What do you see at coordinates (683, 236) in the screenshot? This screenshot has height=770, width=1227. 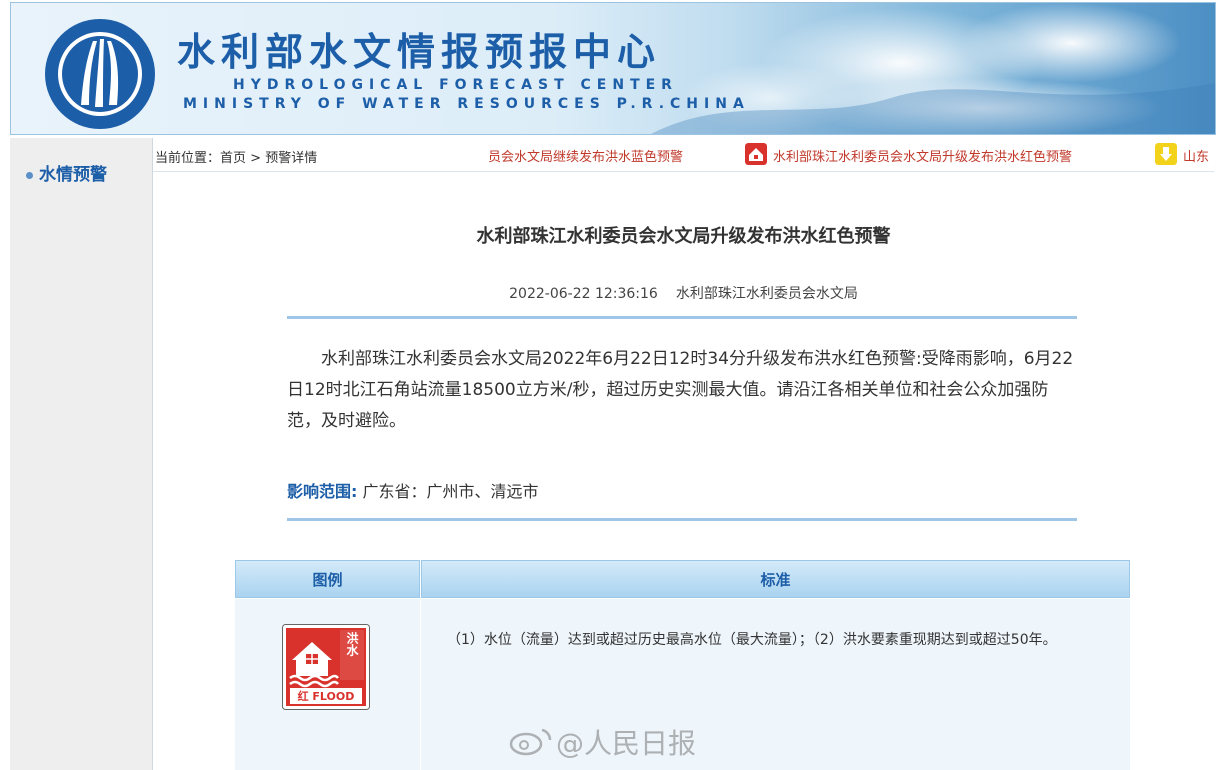 I see `article-title: 水利部珠江水利委员会水文局升级发布洪水红色预警` at bounding box center [683, 236].